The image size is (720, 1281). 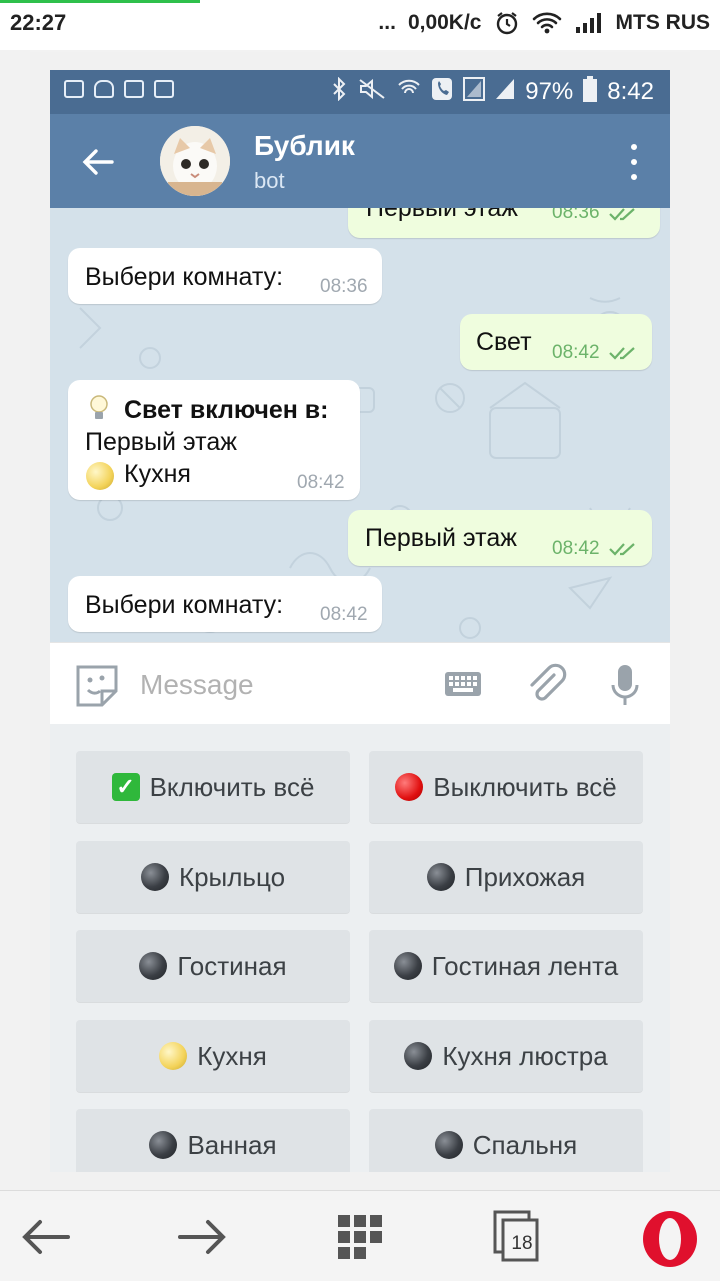 What do you see at coordinates (525, 1055) in the screenshot?
I see `button-label: Кухня люстра` at bounding box center [525, 1055].